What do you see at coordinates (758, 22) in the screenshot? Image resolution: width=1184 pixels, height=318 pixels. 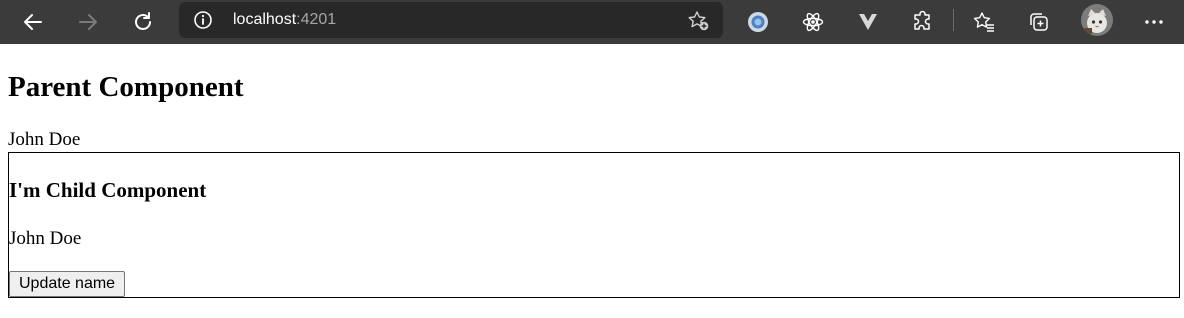 I see `circle-extension-icon` at bounding box center [758, 22].